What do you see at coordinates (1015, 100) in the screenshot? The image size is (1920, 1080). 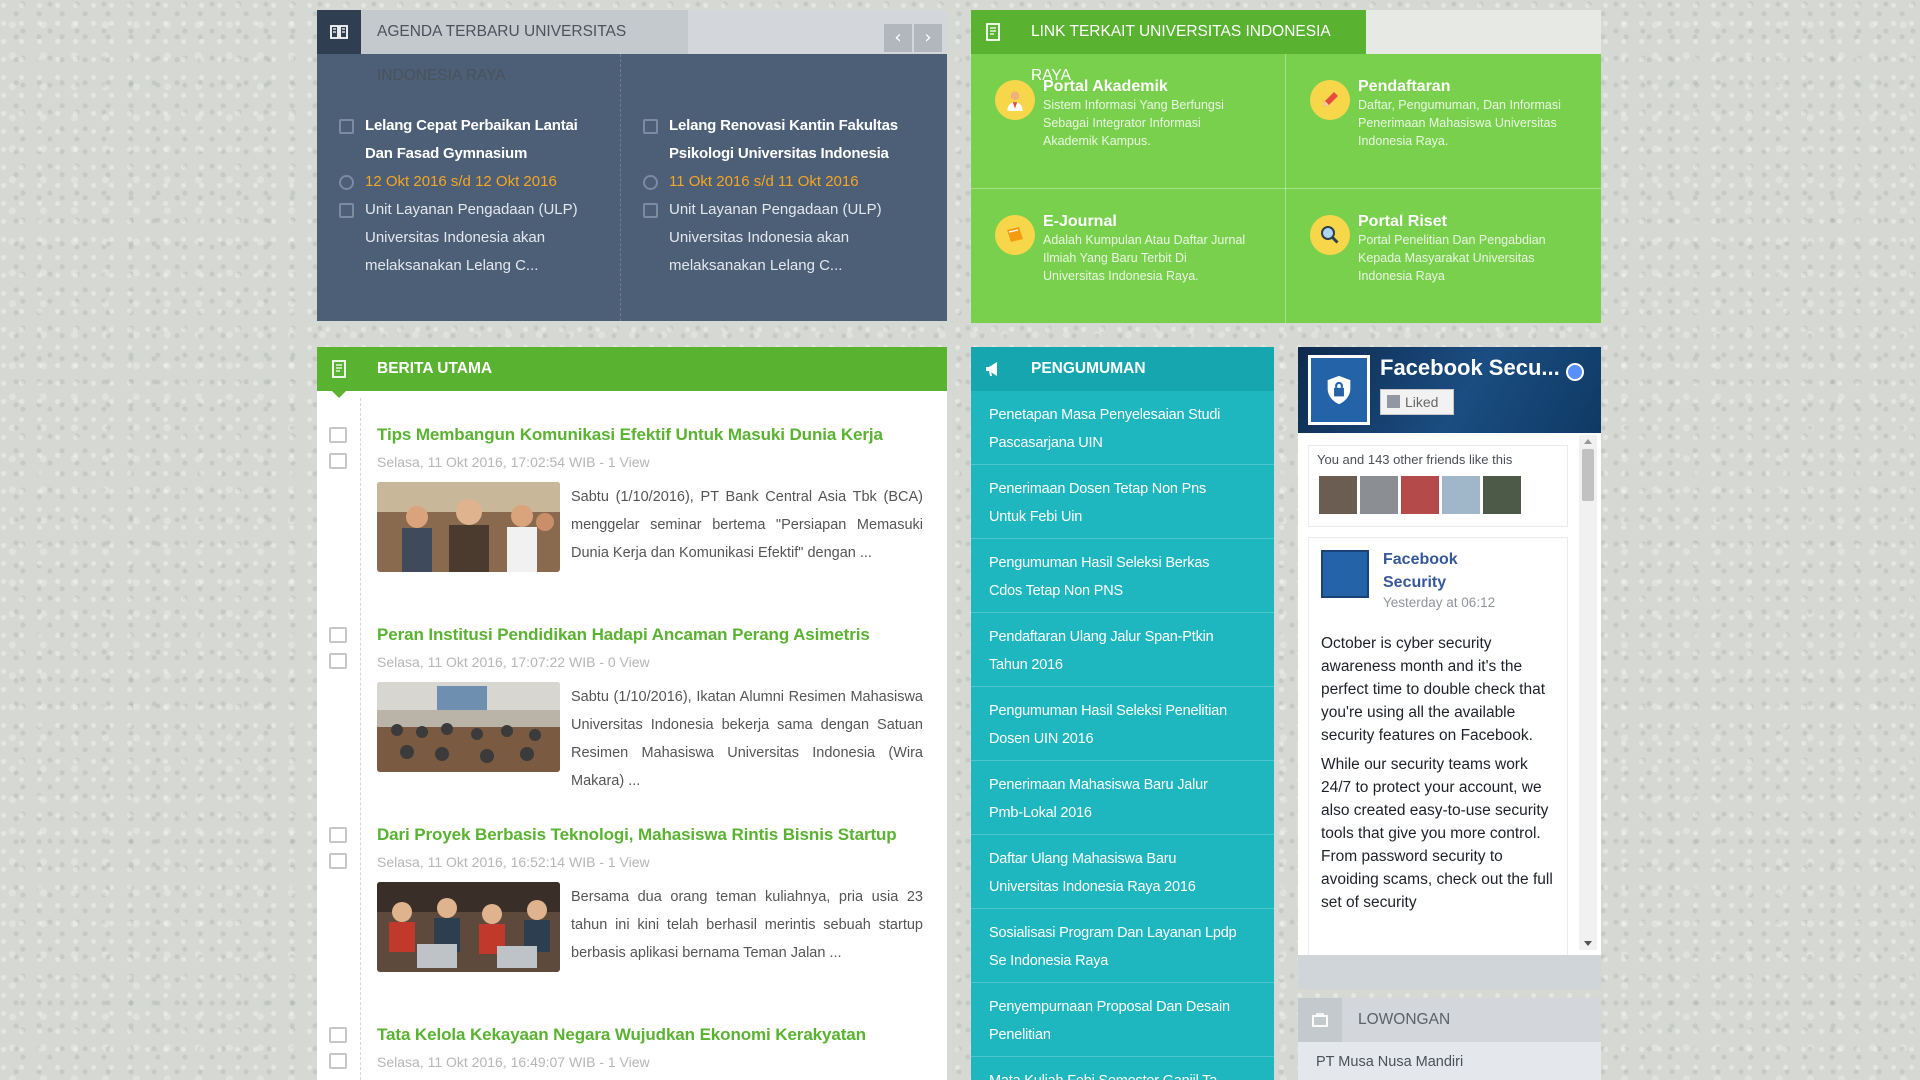 I see `student-icon` at bounding box center [1015, 100].